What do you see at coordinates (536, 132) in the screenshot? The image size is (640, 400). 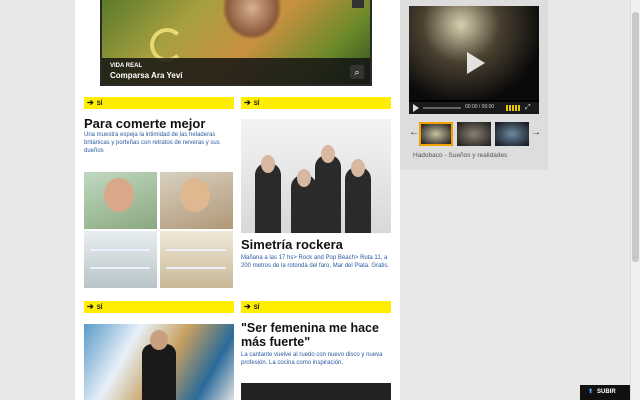 I see `arrow-right-icon: →` at bounding box center [536, 132].